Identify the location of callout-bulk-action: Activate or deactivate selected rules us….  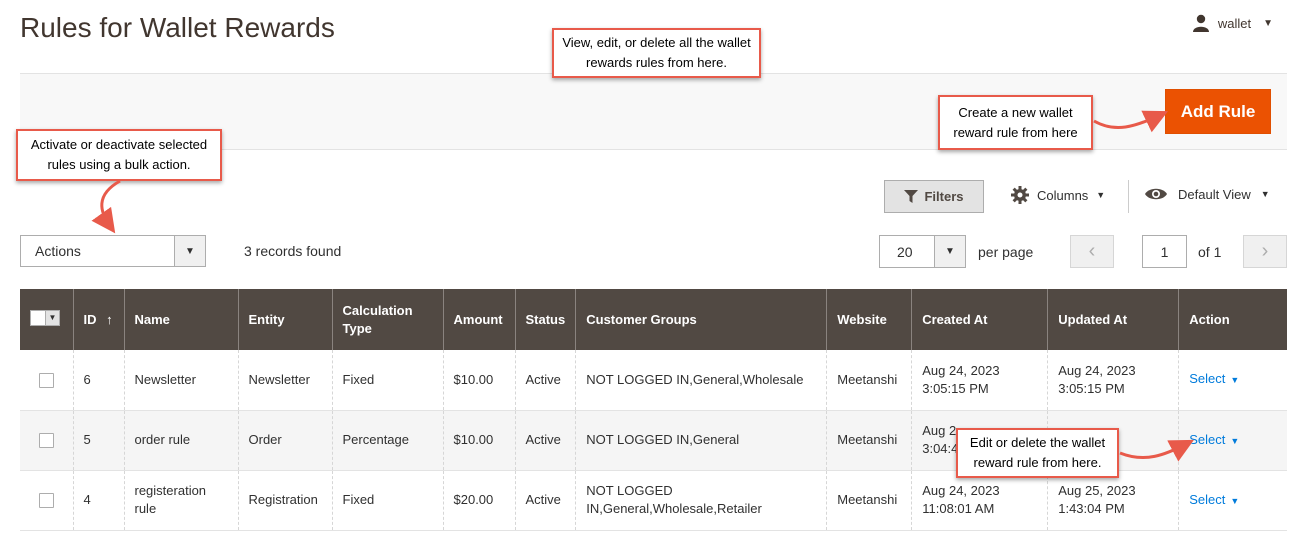
(119, 155).